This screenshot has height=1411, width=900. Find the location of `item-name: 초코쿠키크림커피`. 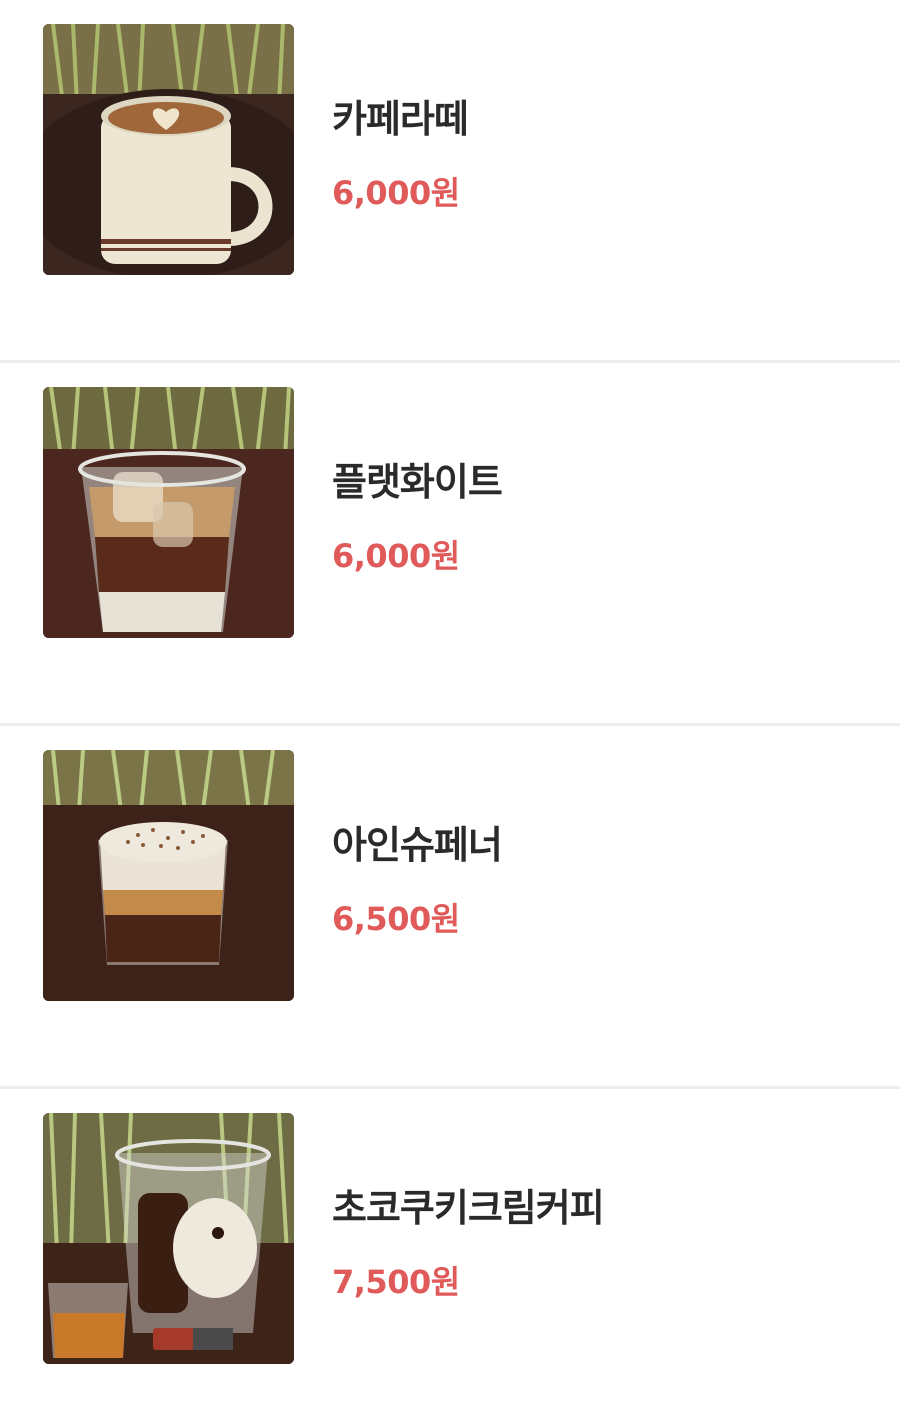

item-name: 초코쿠키크림커피 is located at coordinates (468, 1208).